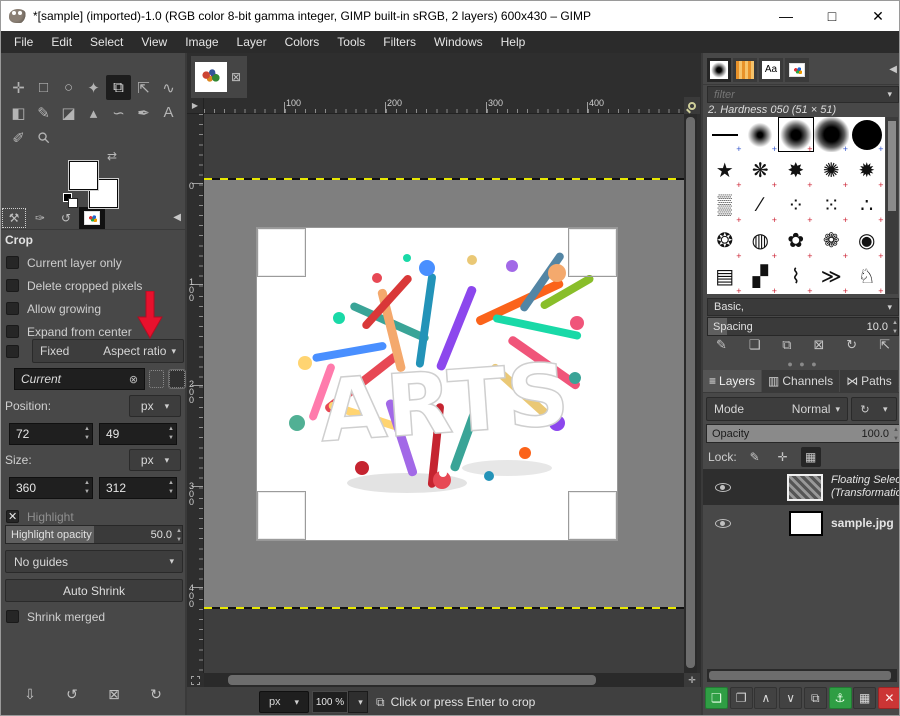 The height and width of the screenshot is (716, 900). I want to click on visibility-eye-icon, so click(723, 487).